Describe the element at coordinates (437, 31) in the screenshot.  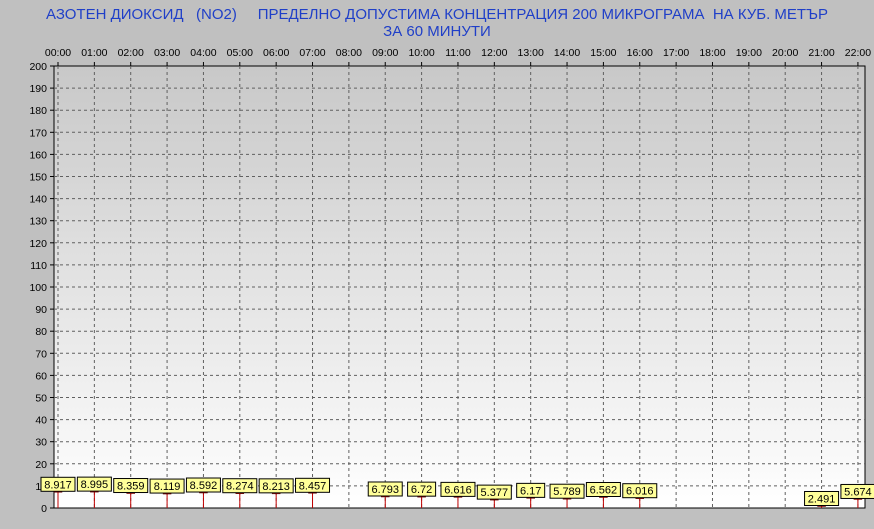
I see `chart-title-line2: ЗА 60 МИНУТИ` at that location.